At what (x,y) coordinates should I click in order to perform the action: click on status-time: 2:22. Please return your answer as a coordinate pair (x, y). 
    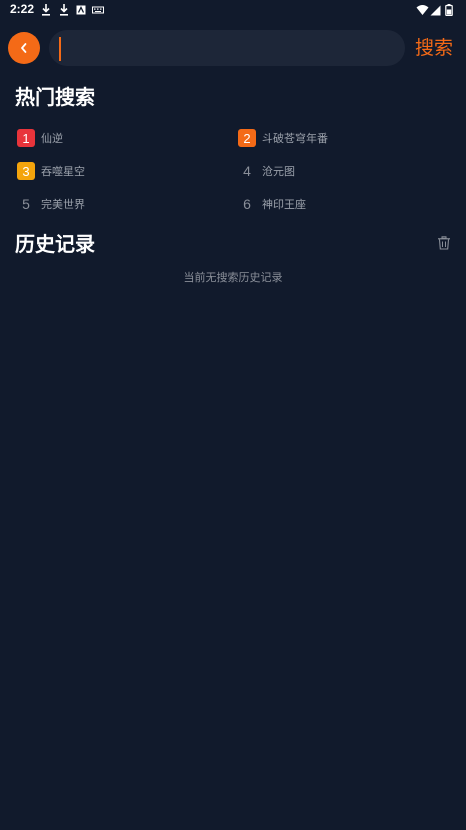
    Looking at the image, I should click on (22, 9).